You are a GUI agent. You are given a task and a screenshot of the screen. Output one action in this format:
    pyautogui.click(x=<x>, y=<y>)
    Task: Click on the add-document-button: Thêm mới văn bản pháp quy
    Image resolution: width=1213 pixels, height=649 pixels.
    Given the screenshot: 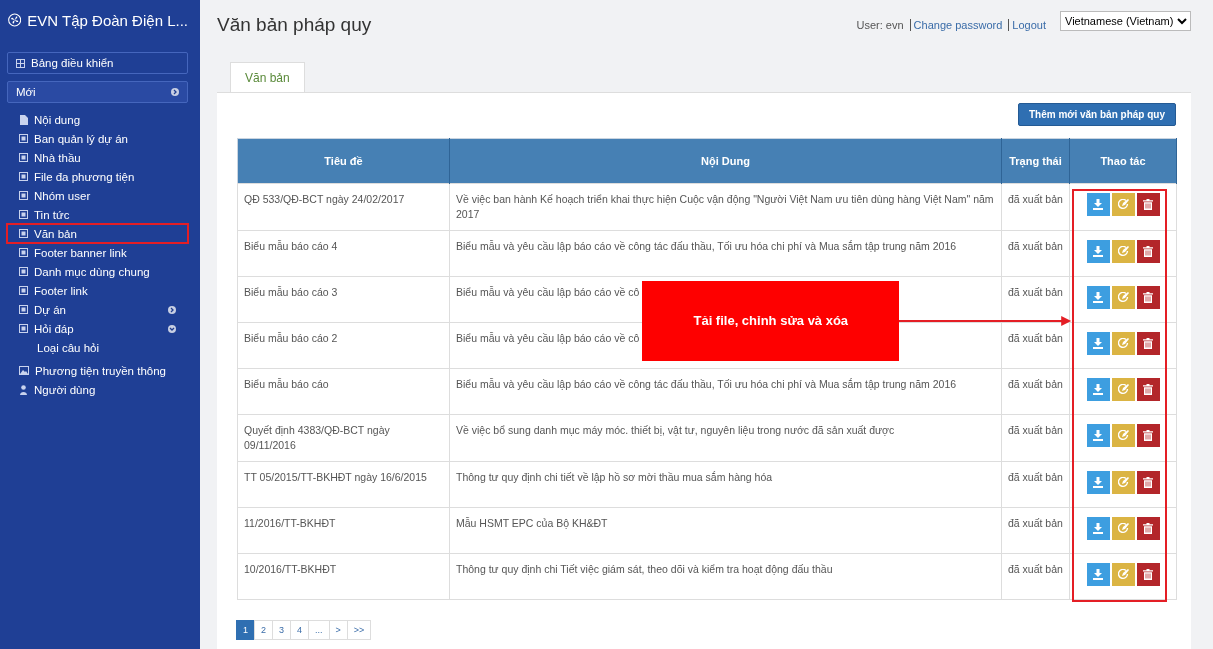 What is the action you would take?
    pyautogui.click(x=1097, y=114)
    